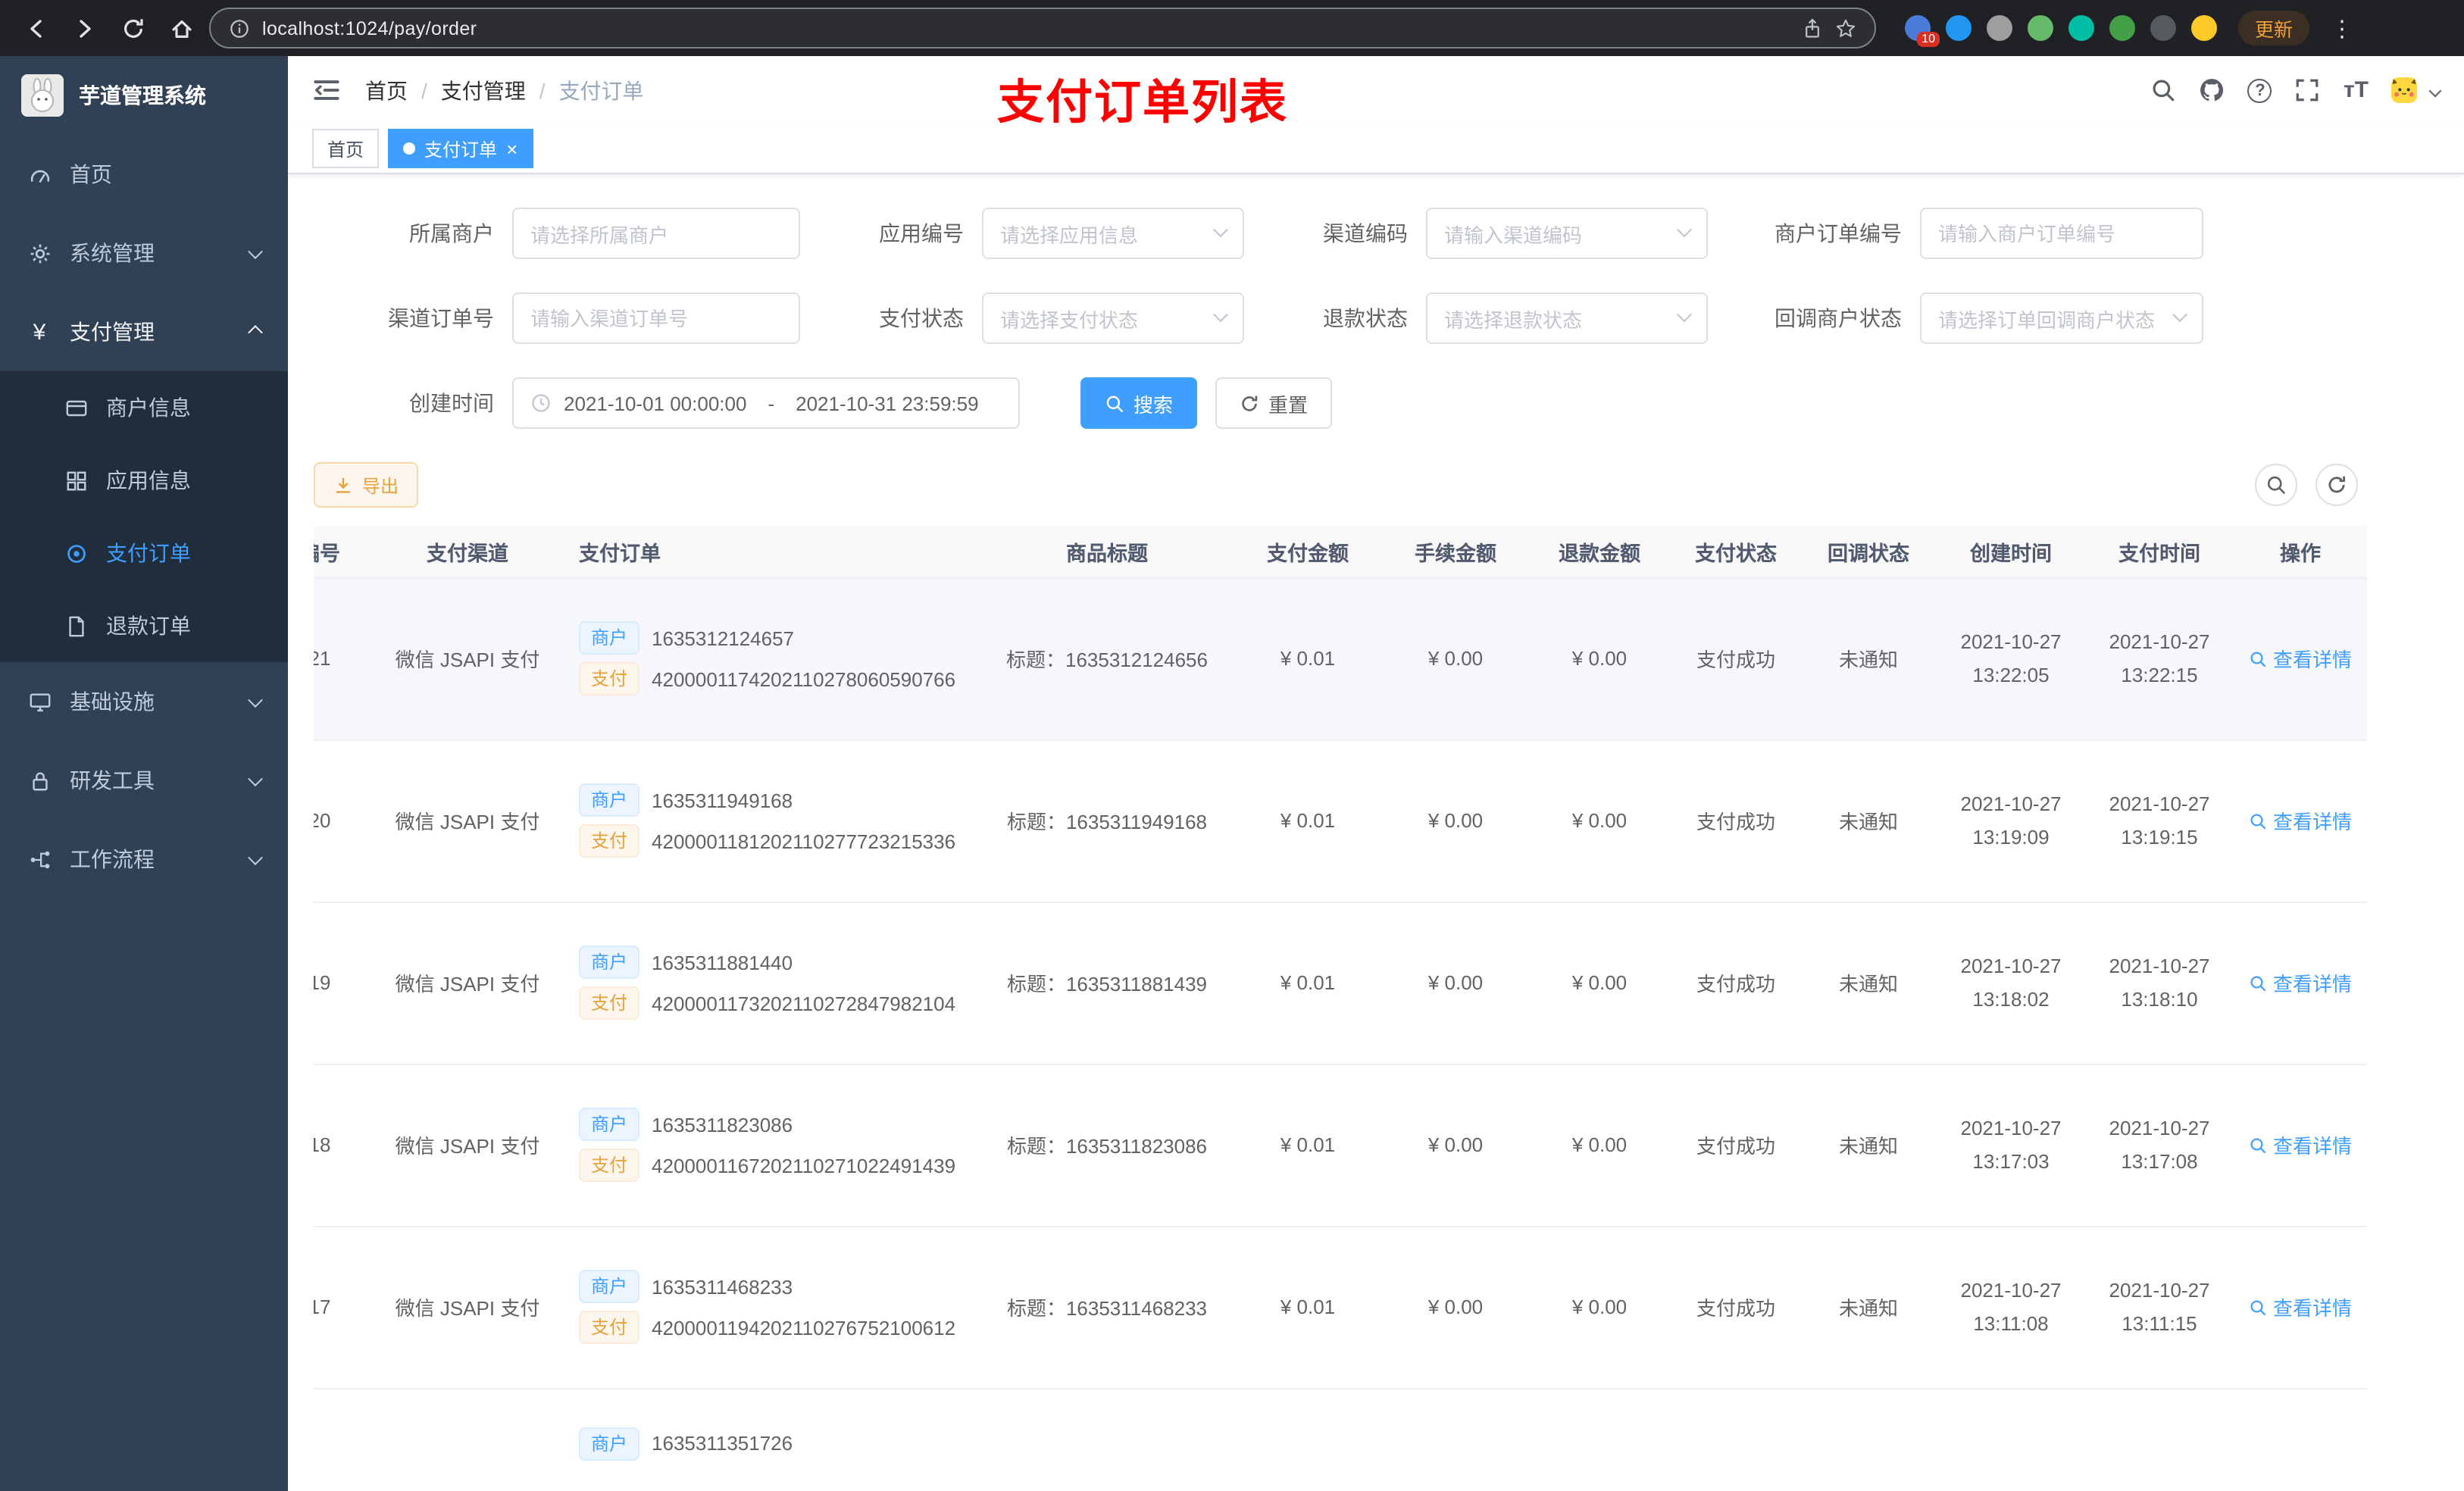 The image size is (2464, 1491). Describe the element at coordinates (483, 90) in the screenshot. I see `breadcrumb-item: 支付管理` at that location.